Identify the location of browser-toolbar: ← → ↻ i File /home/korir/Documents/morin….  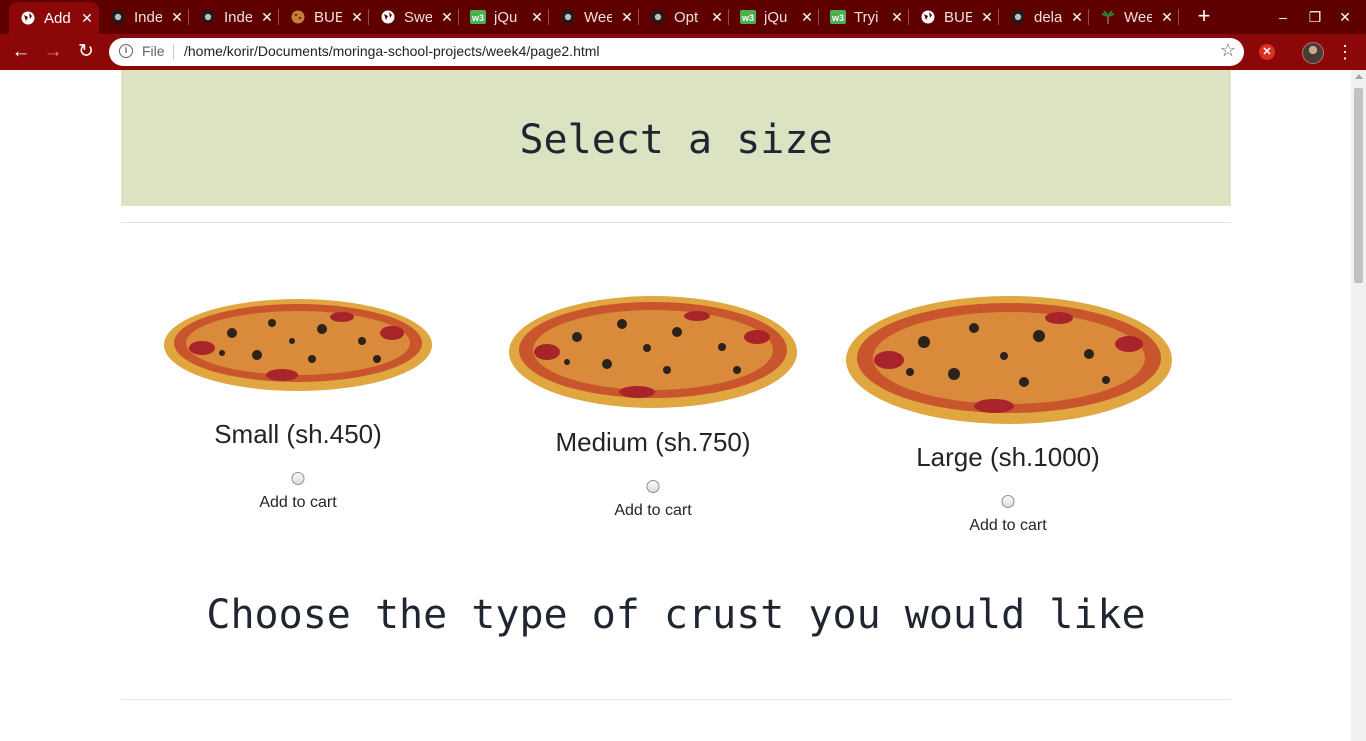
(683, 52).